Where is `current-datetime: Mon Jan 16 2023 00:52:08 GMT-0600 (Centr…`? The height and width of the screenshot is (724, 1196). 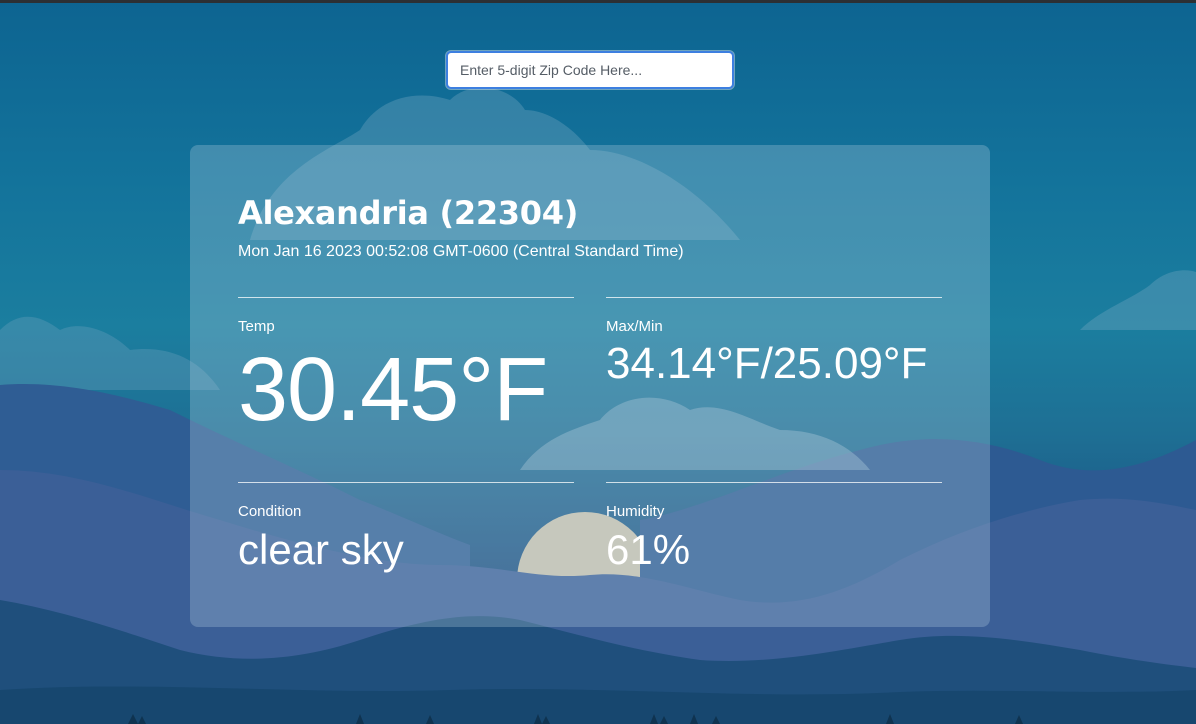 current-datetime: Mon Jan 16 2023 00:52:08 GMT-0600 (Centr… is located at coordinates (461, 251).